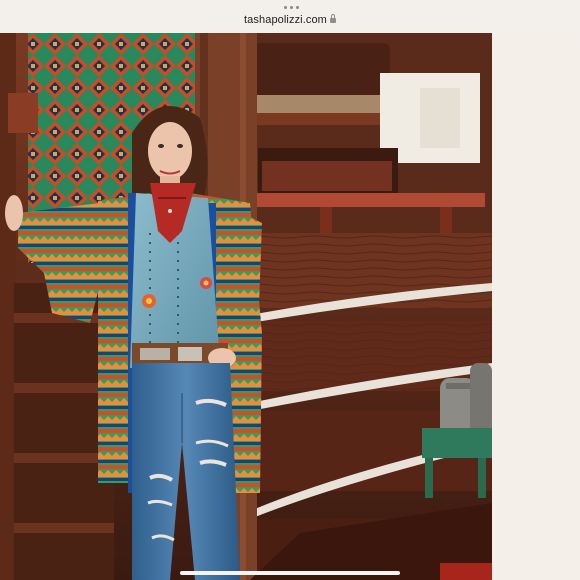 The height and width of the screenshot is (580, 580). Describe the element at coordinates (290, 573) in the screenshot. I see `home-indicator` at that location.